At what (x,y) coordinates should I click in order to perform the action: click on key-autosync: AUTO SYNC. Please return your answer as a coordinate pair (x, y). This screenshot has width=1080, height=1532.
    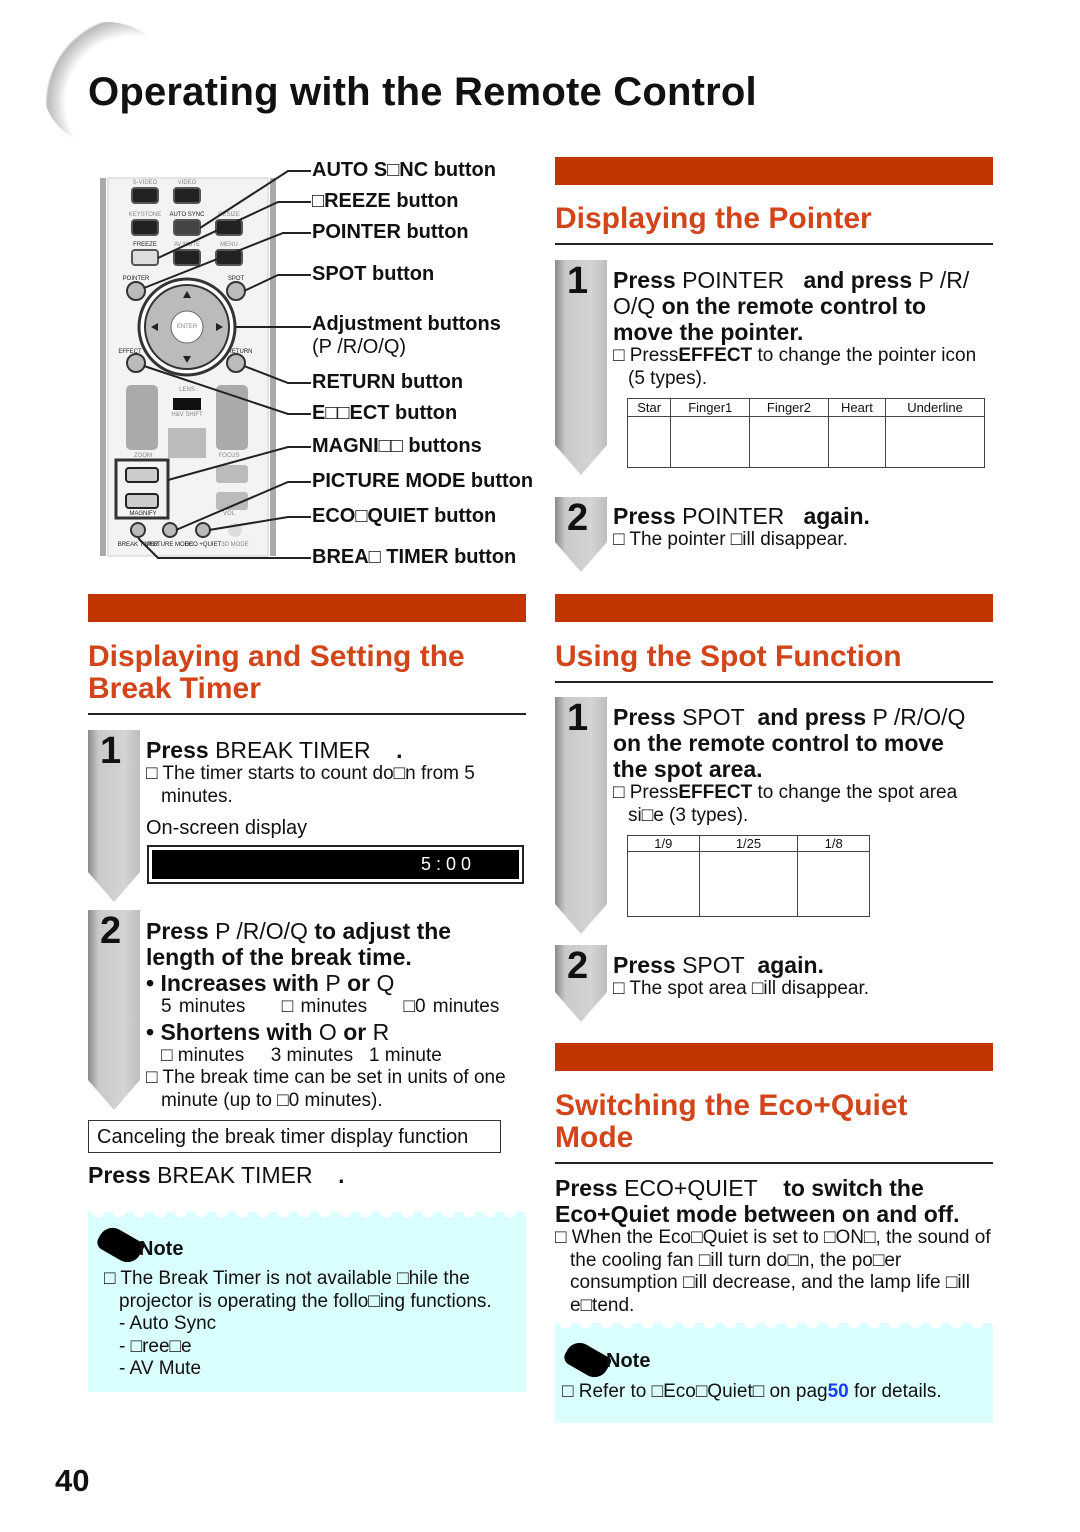
    Looking at the image, I should click on (188, 215).